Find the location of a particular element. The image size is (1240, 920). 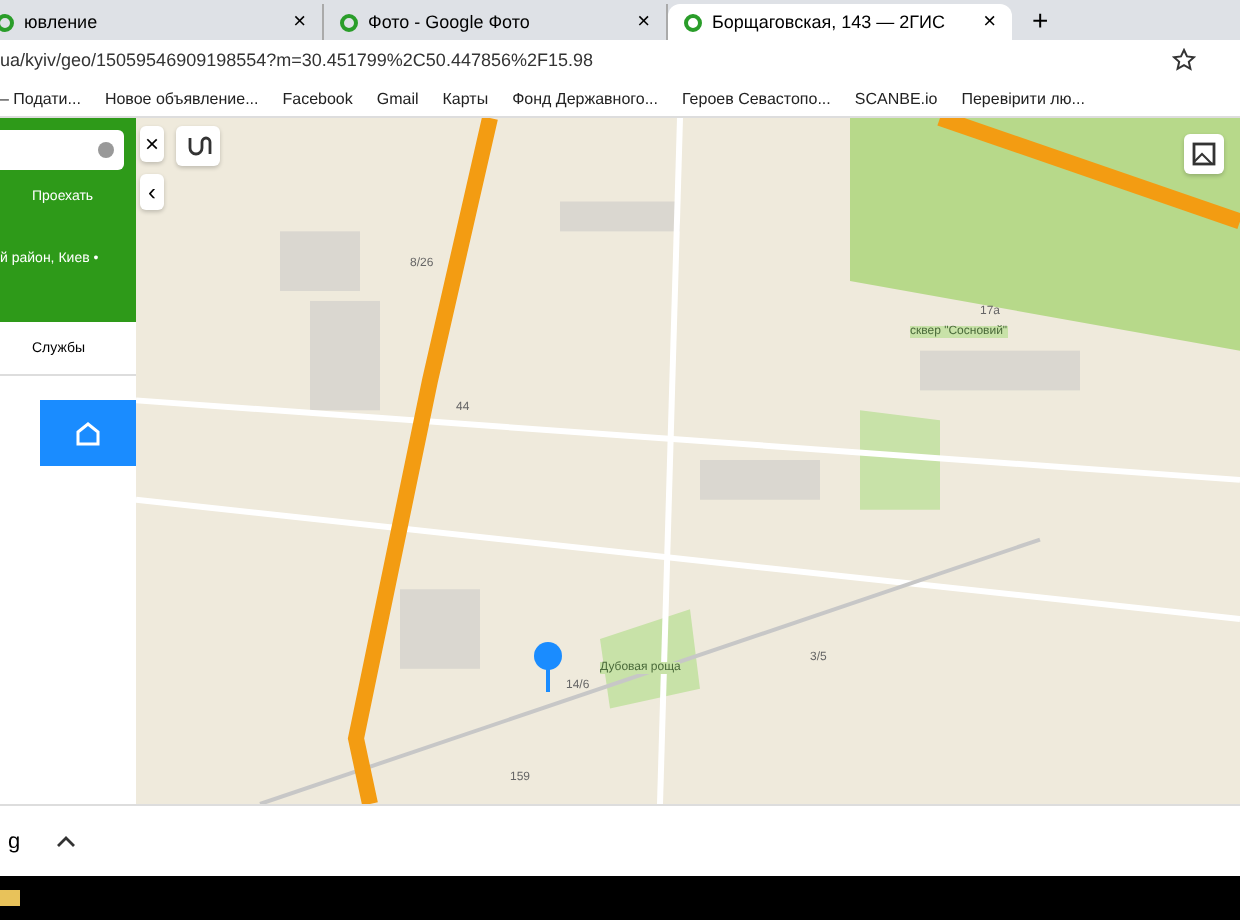

bookmark-item: Facebook is located at coordinates (317, 98).